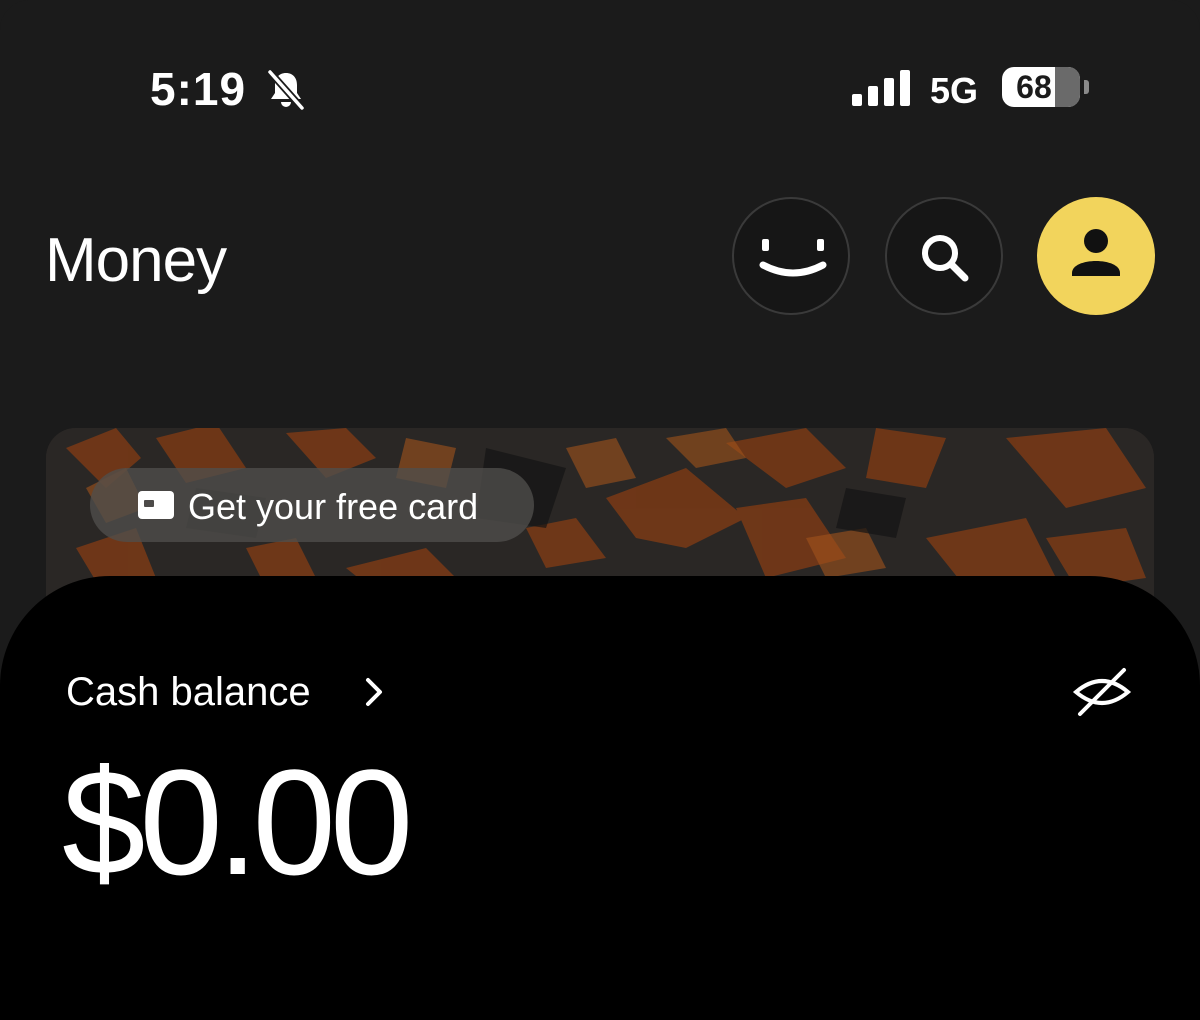  What do you see at coordinates (881, 88) in the screenshot?
I see `signal-icon` at bounding box center [881, 88].